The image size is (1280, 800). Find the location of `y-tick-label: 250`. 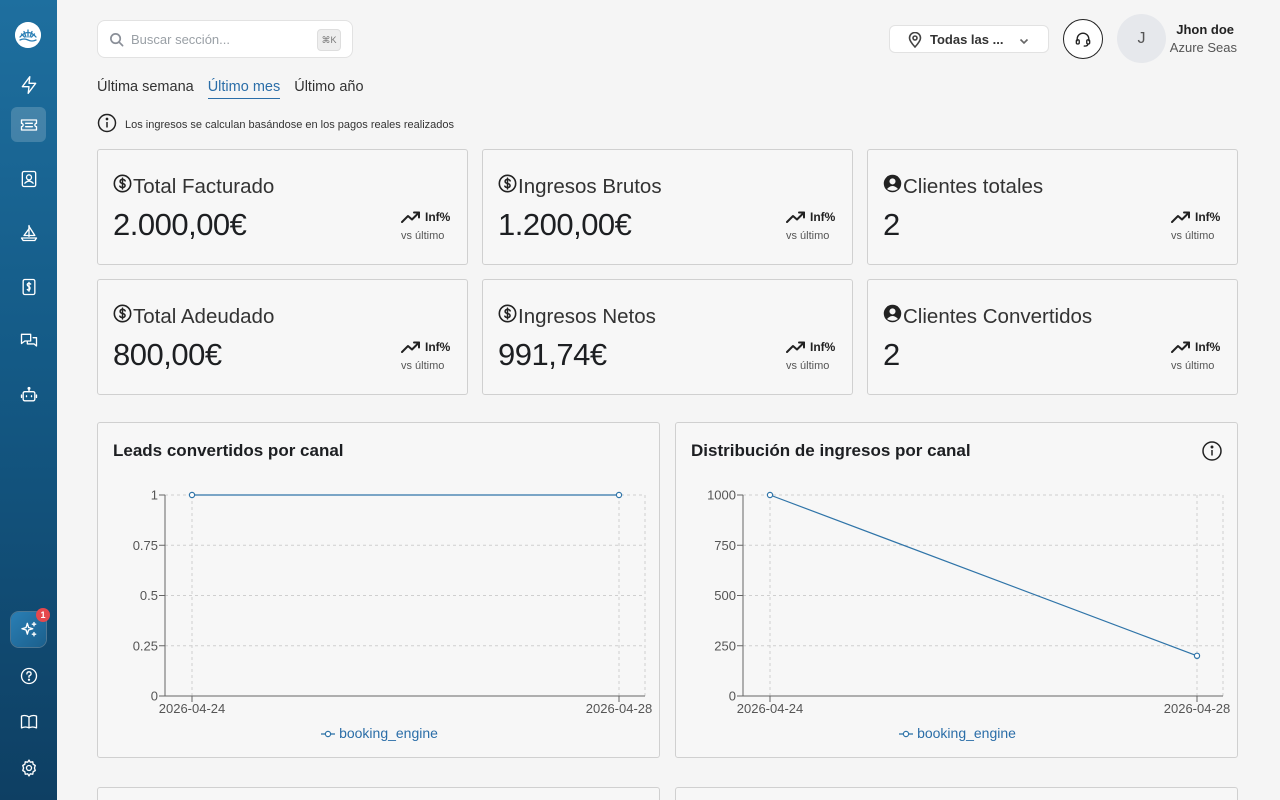

y-tick-label: 250 is located at coordinates (725, 645).